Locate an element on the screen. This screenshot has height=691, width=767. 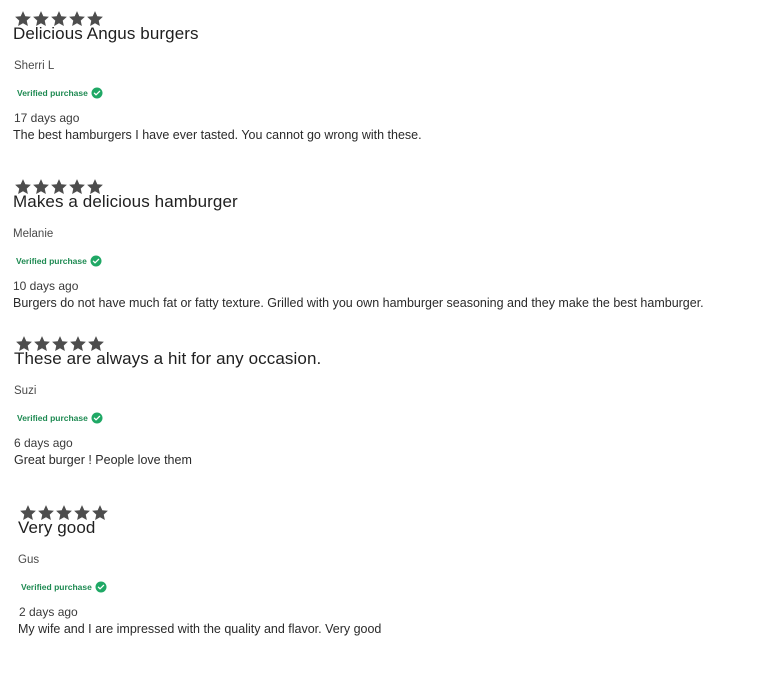
review-author: Gus is located at coordinates (29, 560).